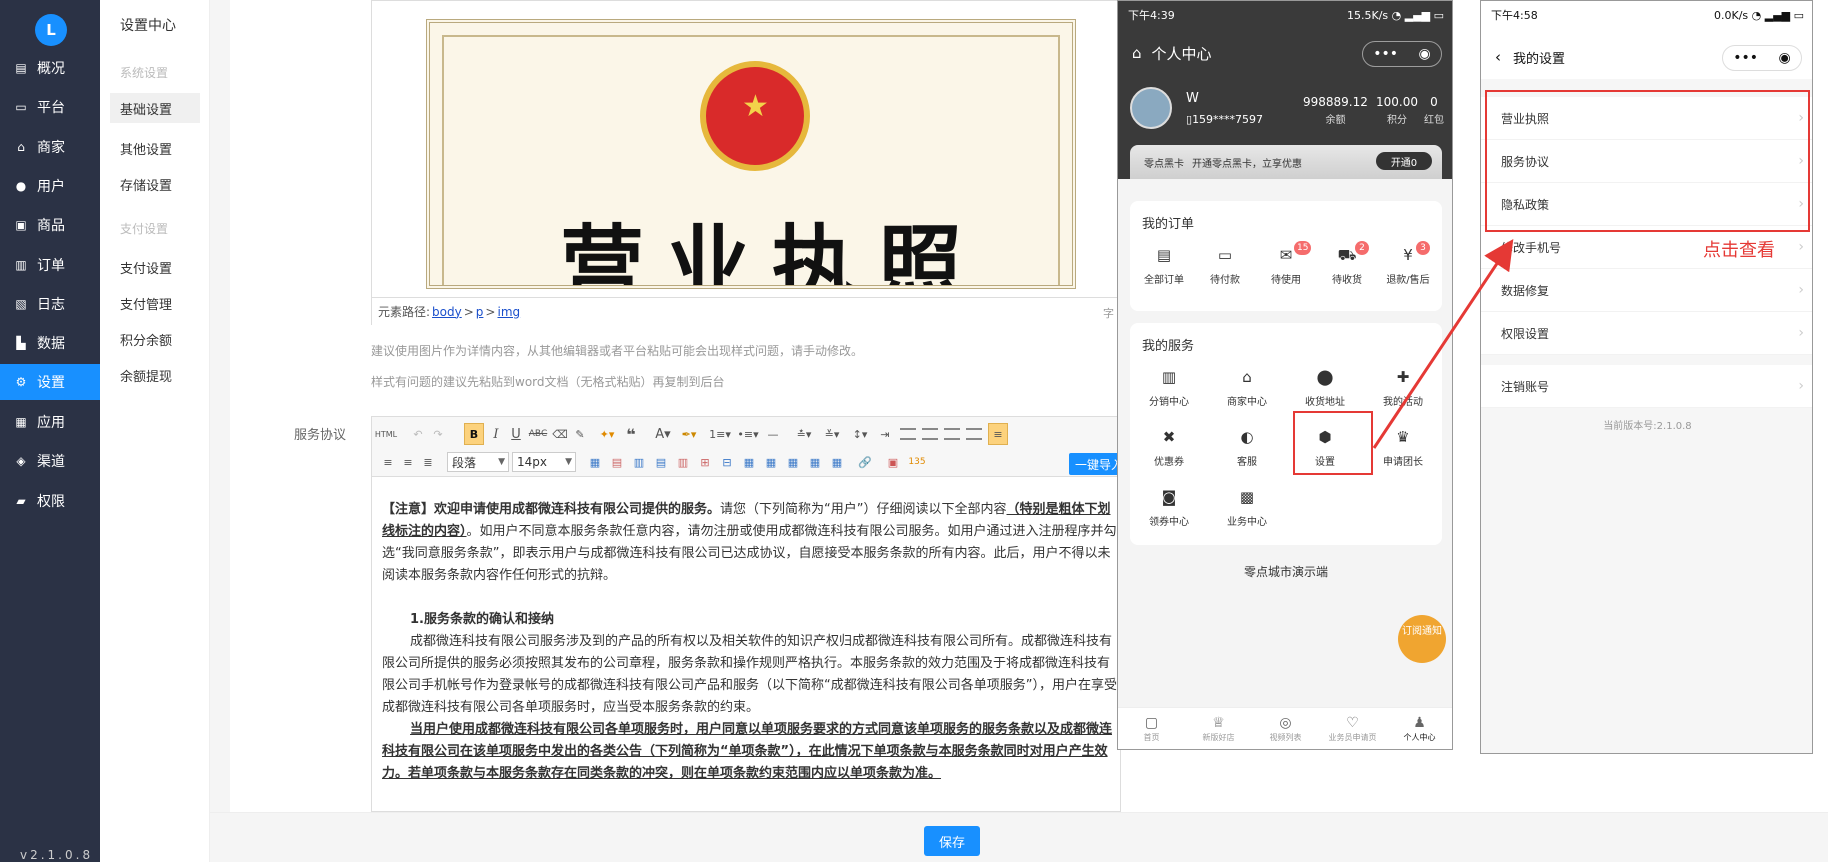  I want to click on nav-item-2: ⌂ 商家, so click(50, 147).